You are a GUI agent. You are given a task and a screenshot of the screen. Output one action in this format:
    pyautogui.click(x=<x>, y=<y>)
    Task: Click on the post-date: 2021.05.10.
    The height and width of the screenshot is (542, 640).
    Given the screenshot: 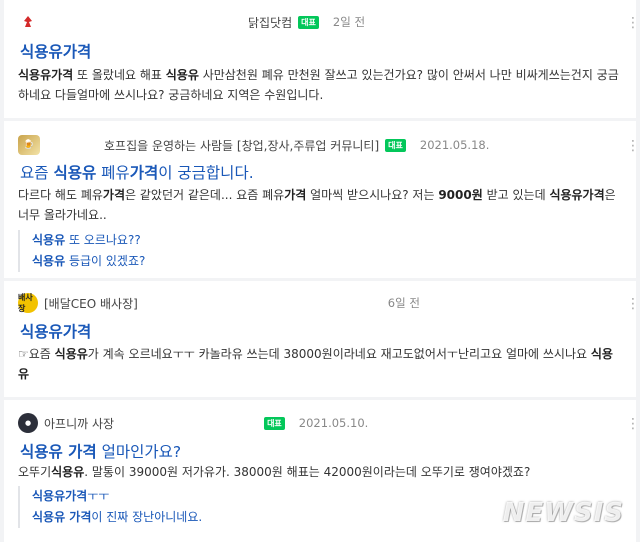 What is the action you would take?
    pyautogui.click(x=333, y=423)
    